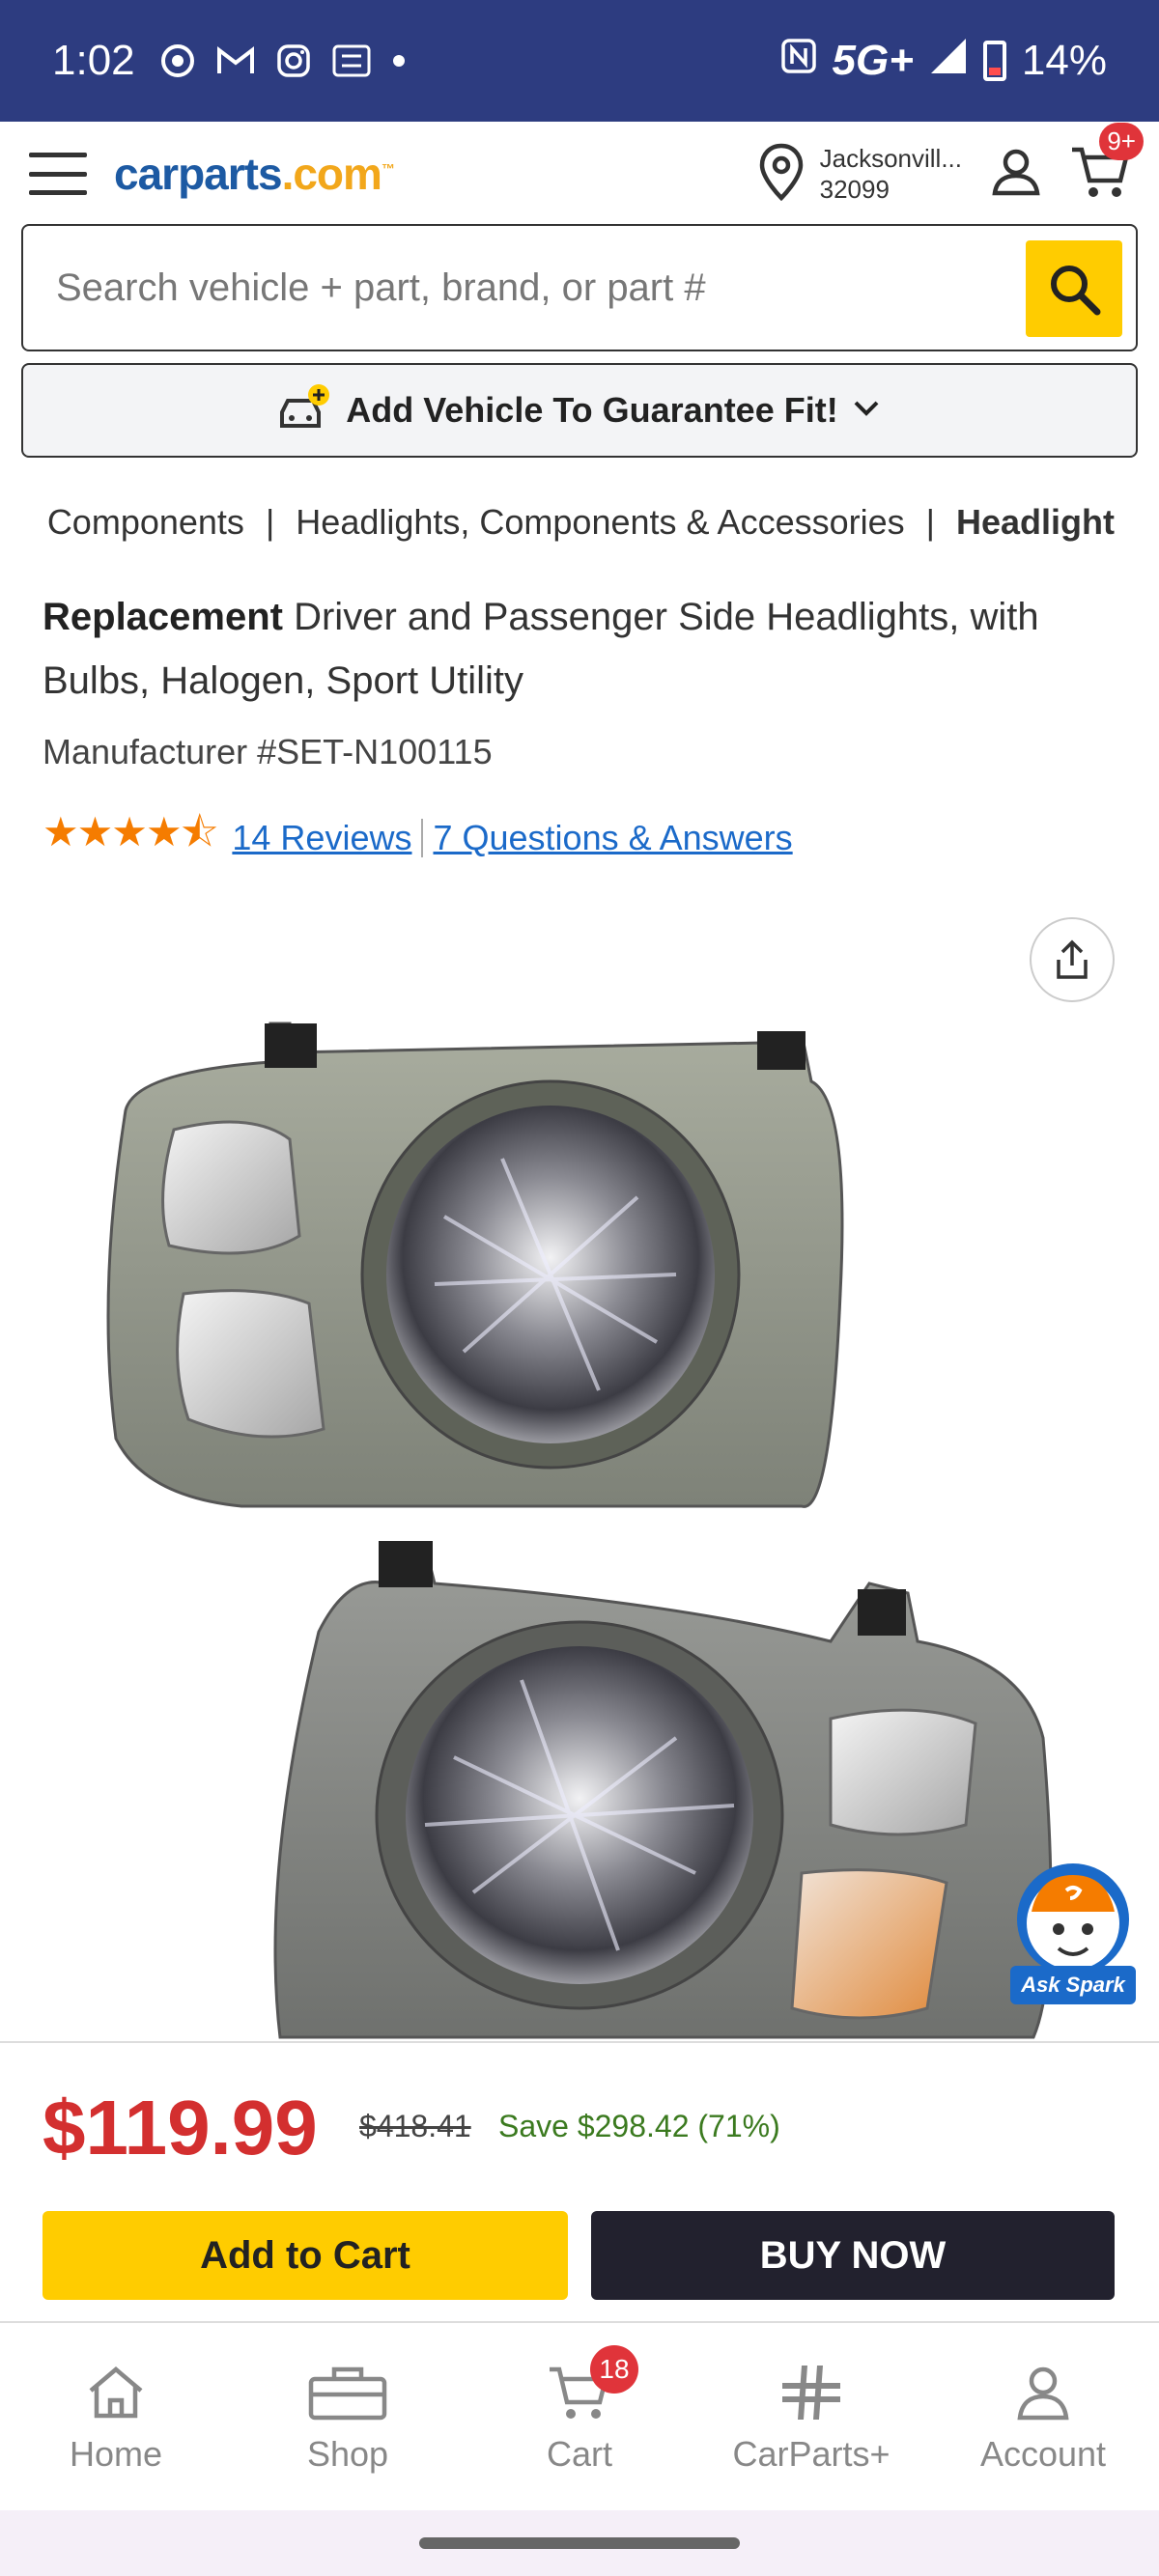 This screenshot has width=1159, height=2576. I want to click on nav-carparts-plus: CarParts+, so click(811, 2417).